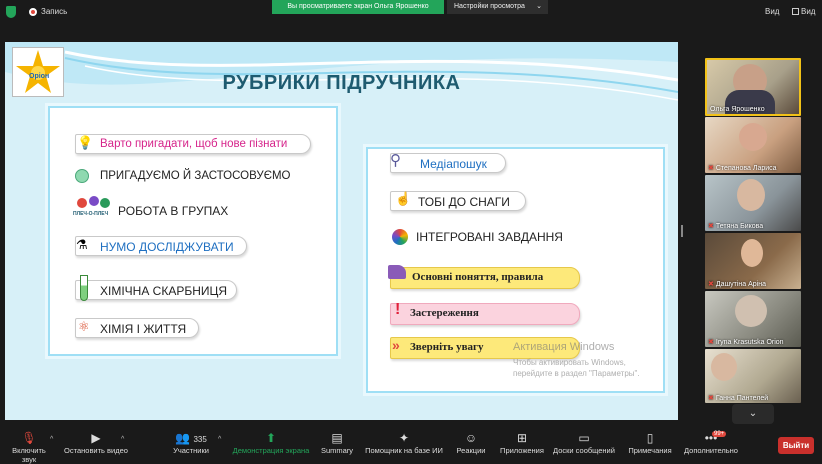 This screenshot has height=464, width=822. What do you see at coordinates (753, 87) in the screenshot?
I see `participant-tile: Ольга Ярошенко` at bounding box center [753, 87].